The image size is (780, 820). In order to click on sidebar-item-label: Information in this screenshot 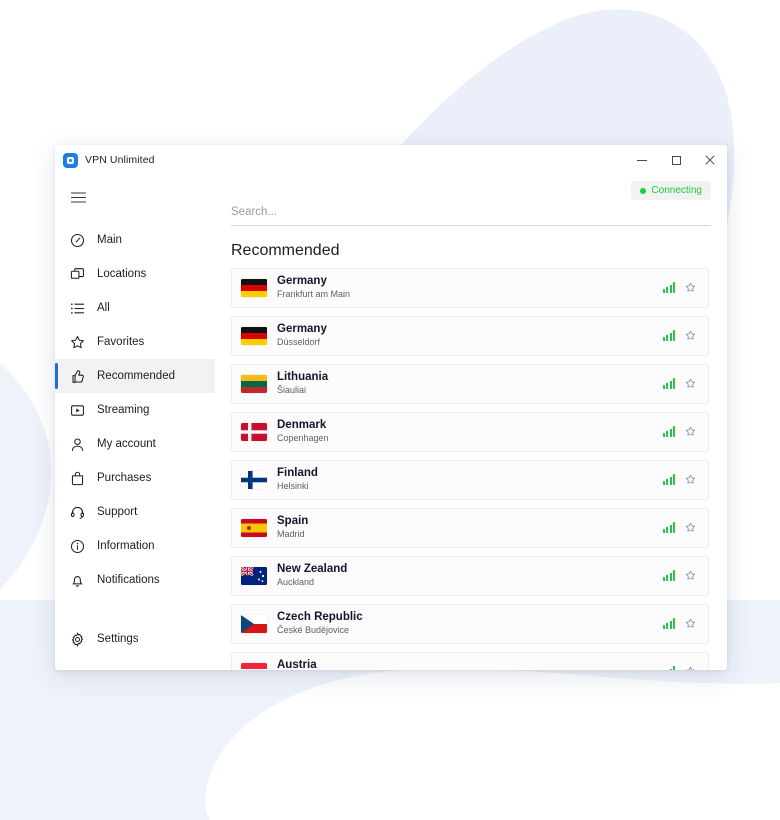, I will do `click(126, 546)`.